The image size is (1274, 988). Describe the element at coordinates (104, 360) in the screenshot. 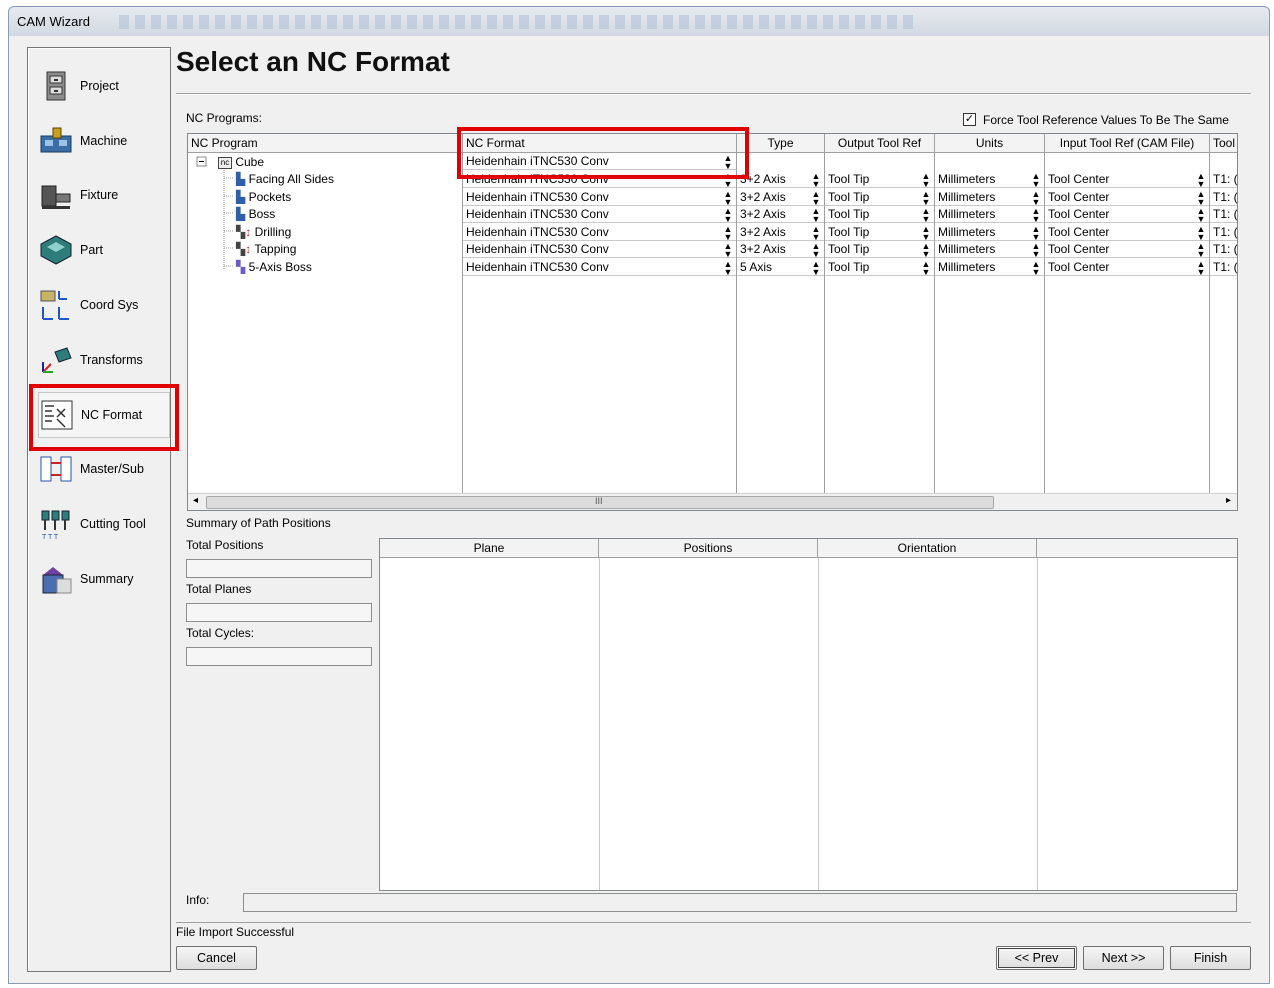

I see `sidebar-item-transforms: Transforms` at that location.